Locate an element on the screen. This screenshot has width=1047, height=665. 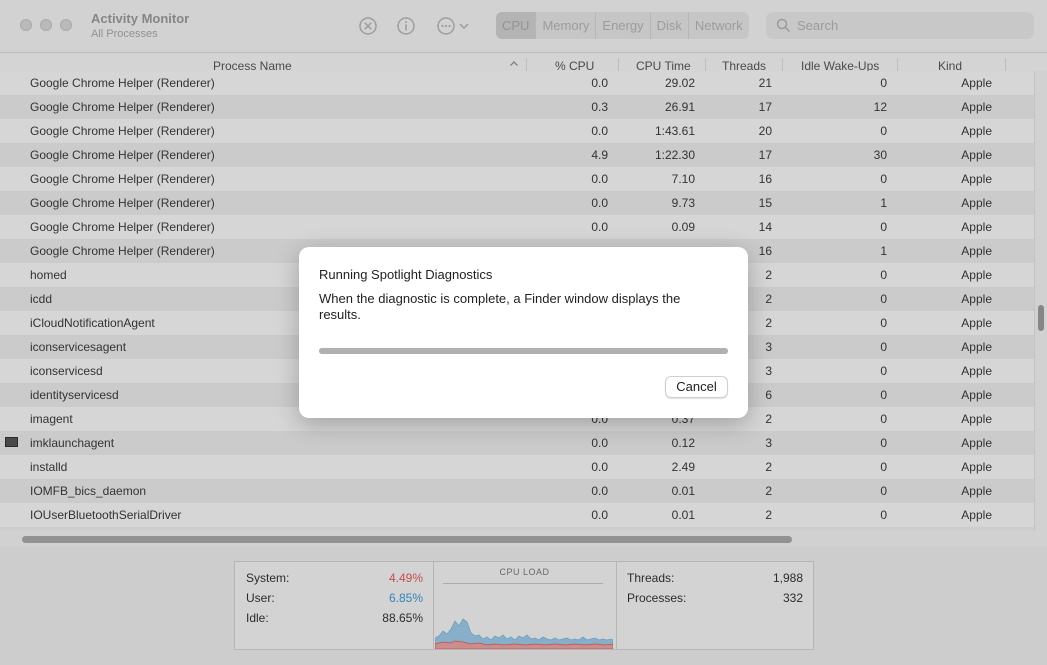
cancel-button: Cancel is located at coordinates (696, 387).